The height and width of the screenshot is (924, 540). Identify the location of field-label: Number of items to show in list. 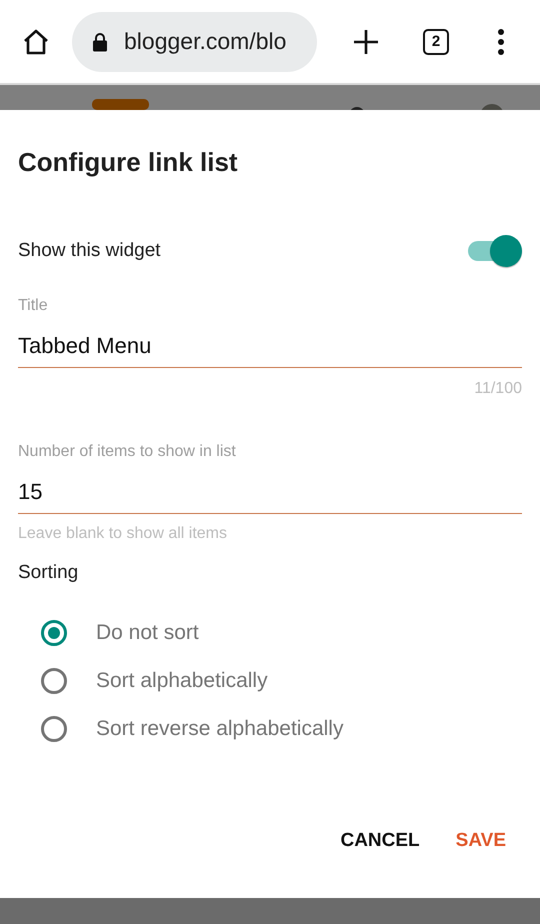
(127, 452).